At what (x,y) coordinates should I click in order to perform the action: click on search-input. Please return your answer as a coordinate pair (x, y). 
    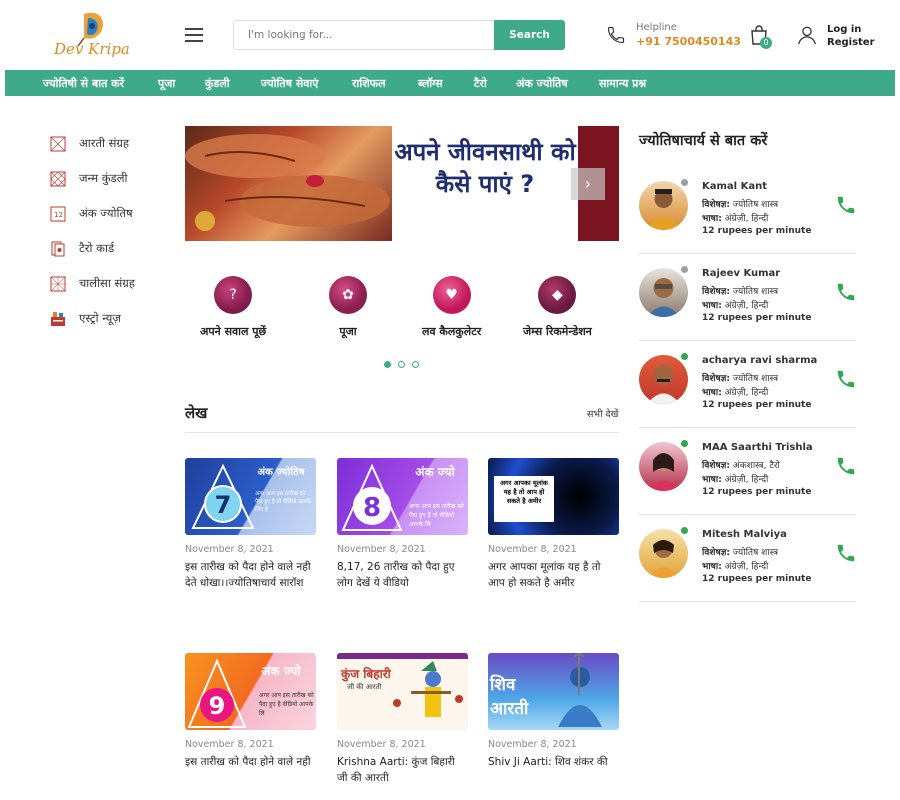
    Looking at the image, I should click on (364, 35).